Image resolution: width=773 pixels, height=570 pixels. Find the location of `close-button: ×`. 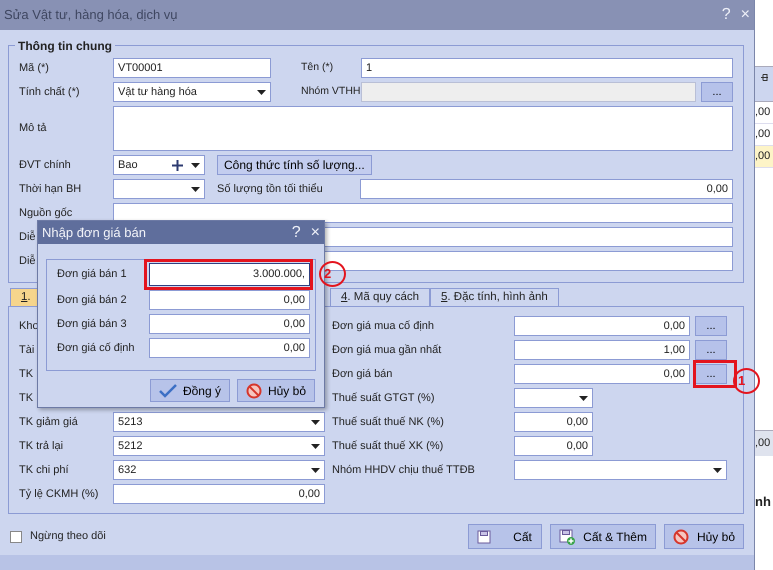

close-button: × is located at coordinates (315, 232).